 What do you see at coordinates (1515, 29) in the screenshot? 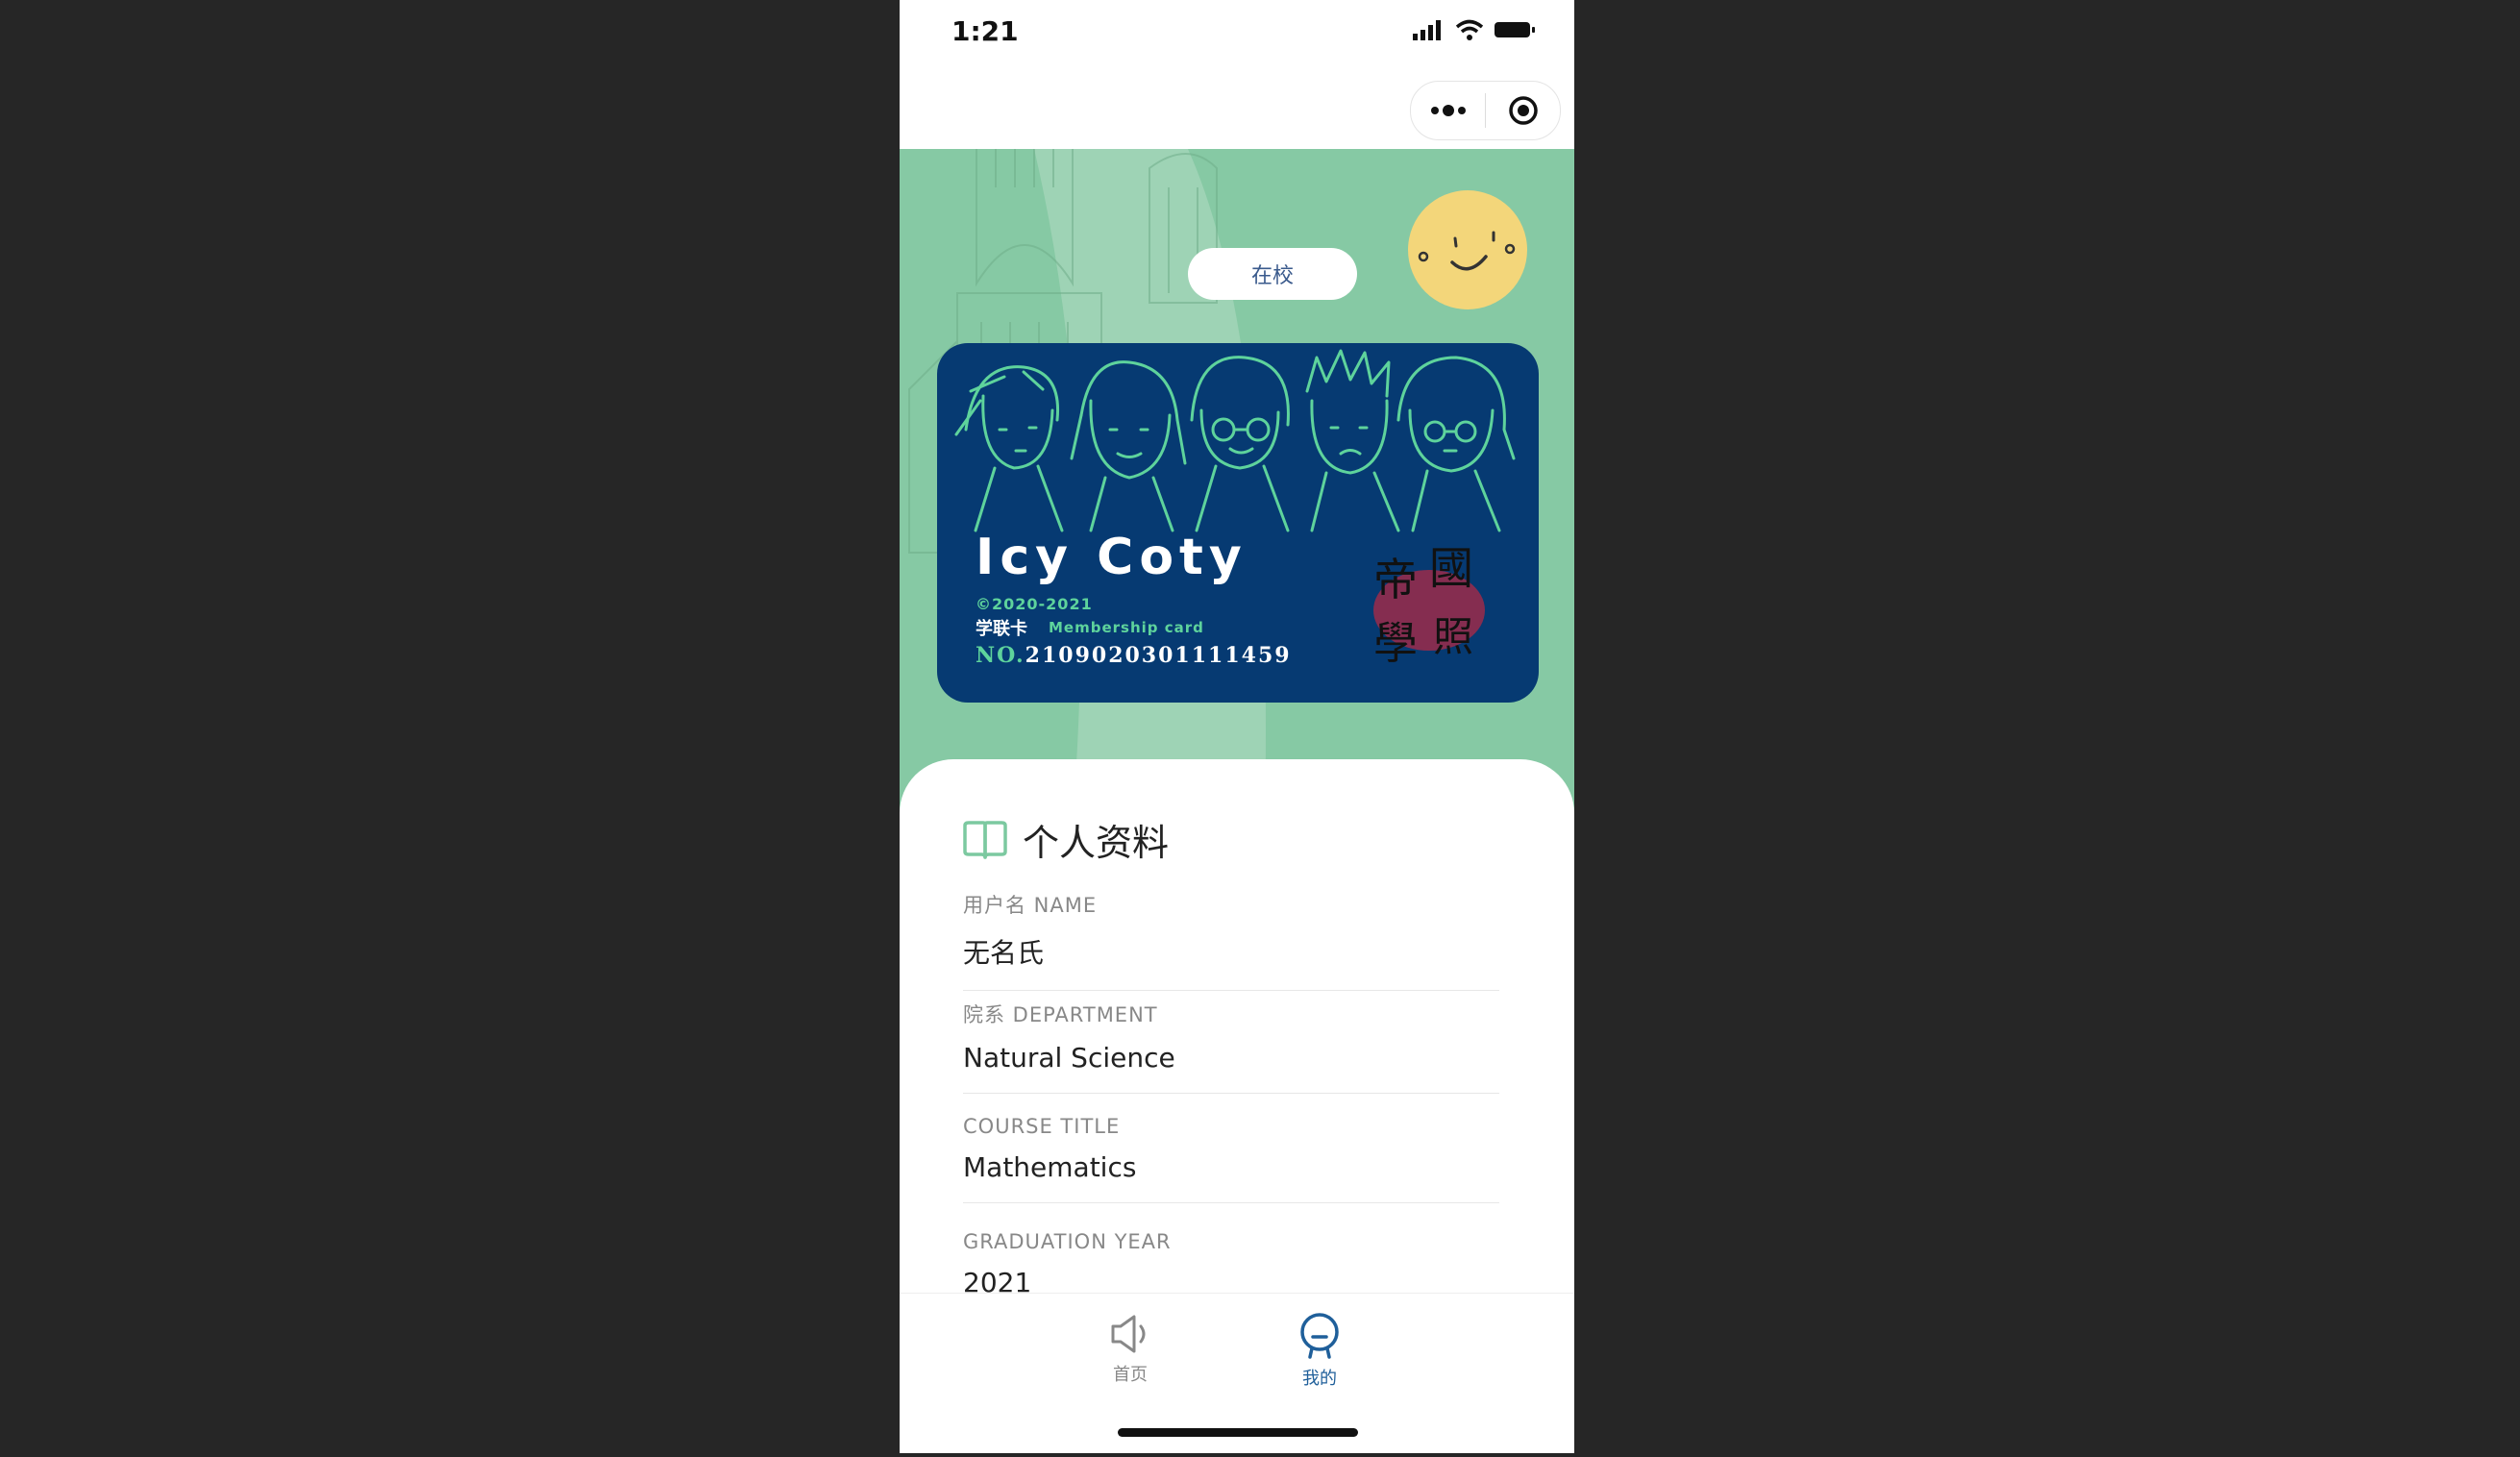
I see `battery-icon` at bounding box center [1515, 29].